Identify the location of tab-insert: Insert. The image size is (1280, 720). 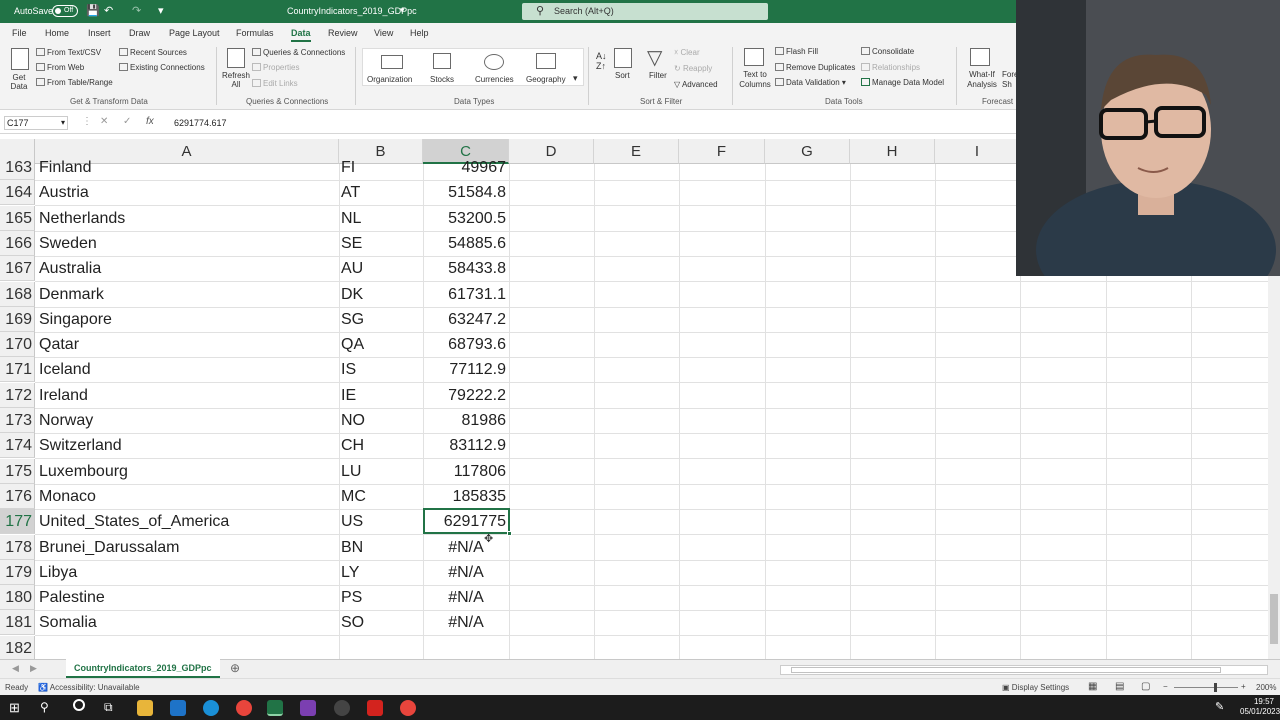
(99, 33).